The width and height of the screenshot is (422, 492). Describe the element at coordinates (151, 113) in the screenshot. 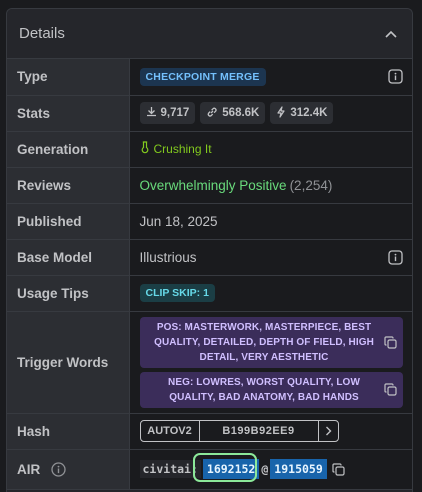

I see `download-icon` at that location.